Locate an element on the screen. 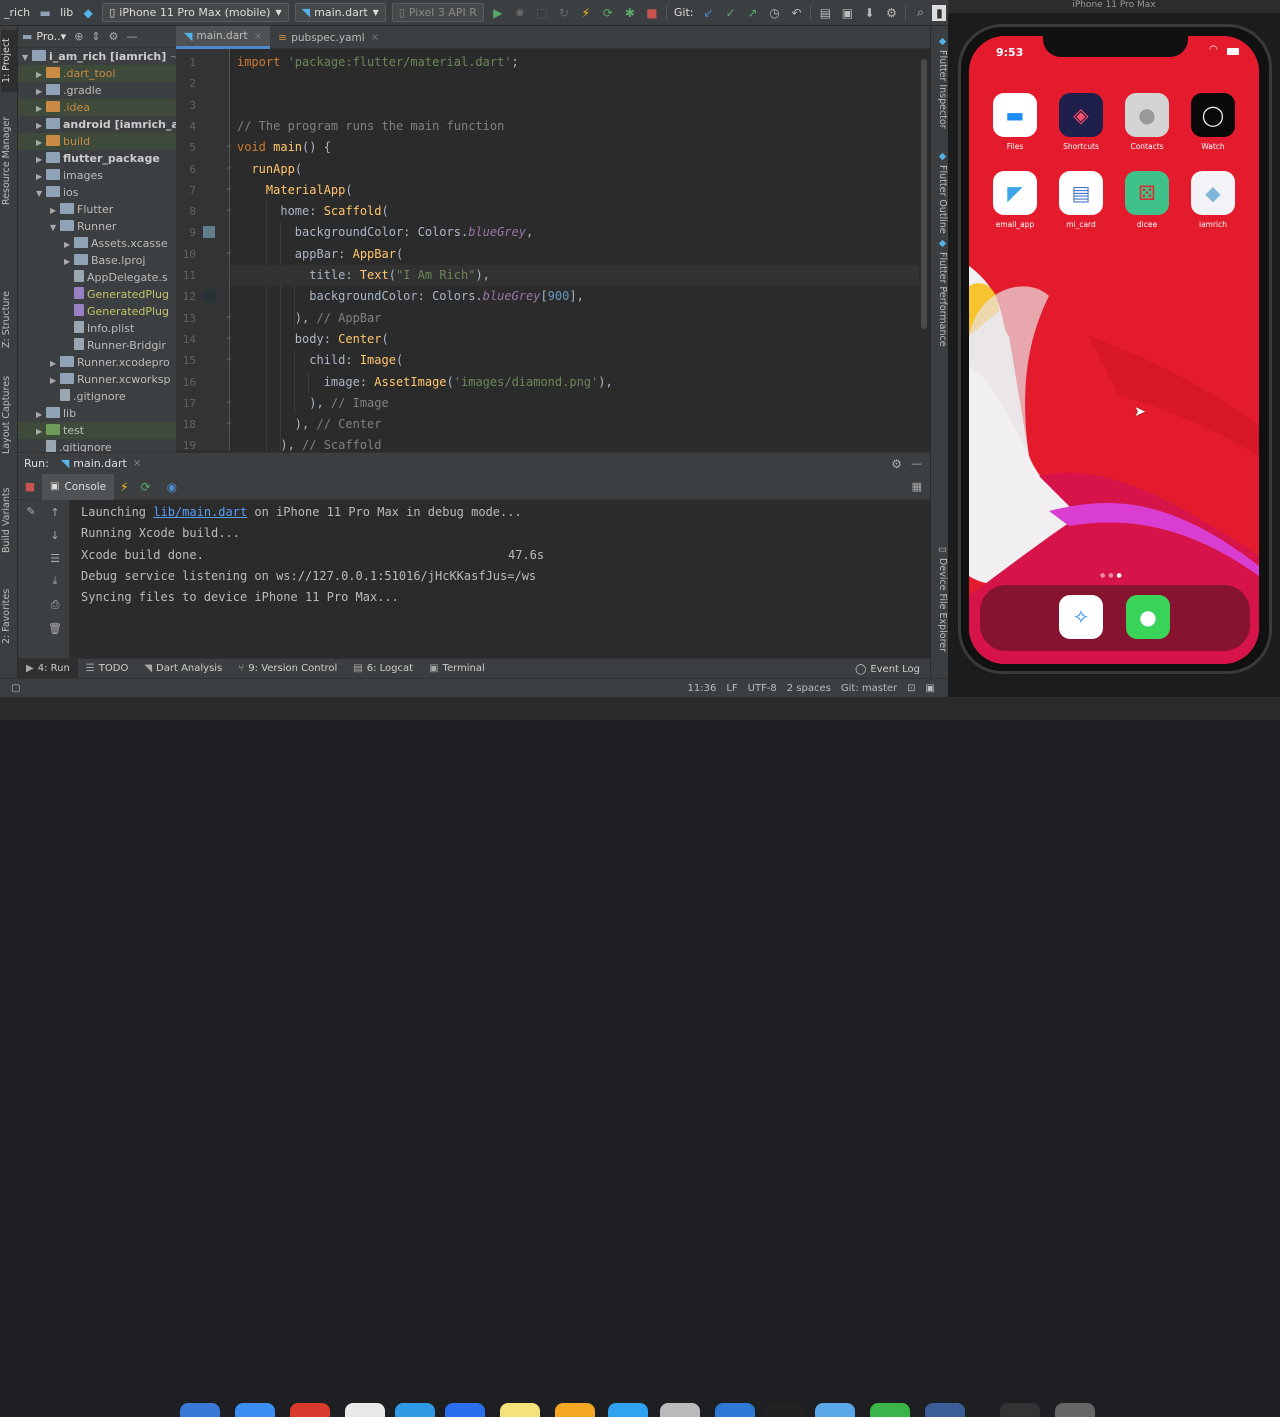 The height and width of the screenshot is (1417, 1280). bug-icon: ✱ is located at coordinates (630, 13).